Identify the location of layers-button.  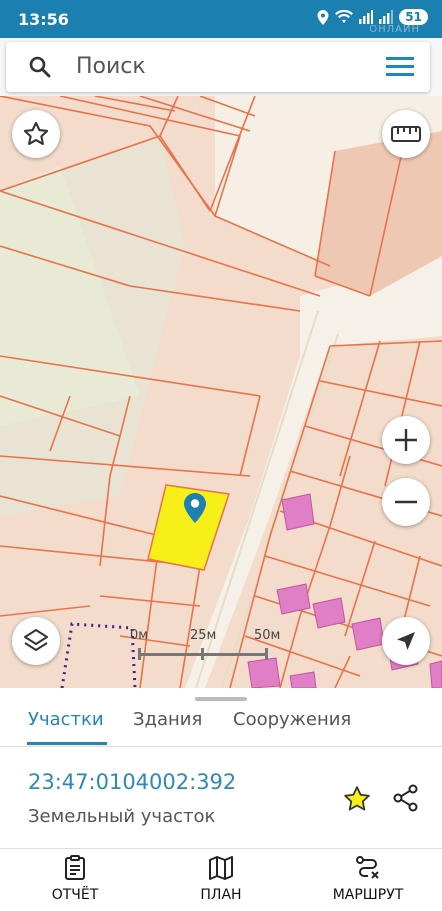
(36, 641).